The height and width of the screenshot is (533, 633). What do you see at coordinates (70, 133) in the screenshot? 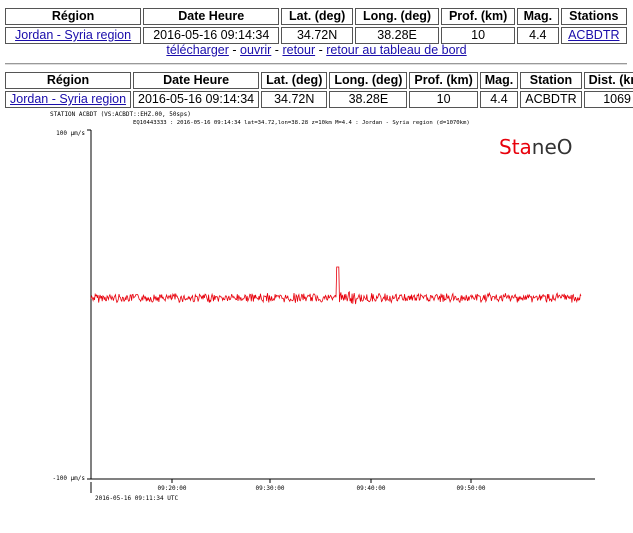
I see `y-top-label: 100 µm/s` at bounding box center [70, 133].